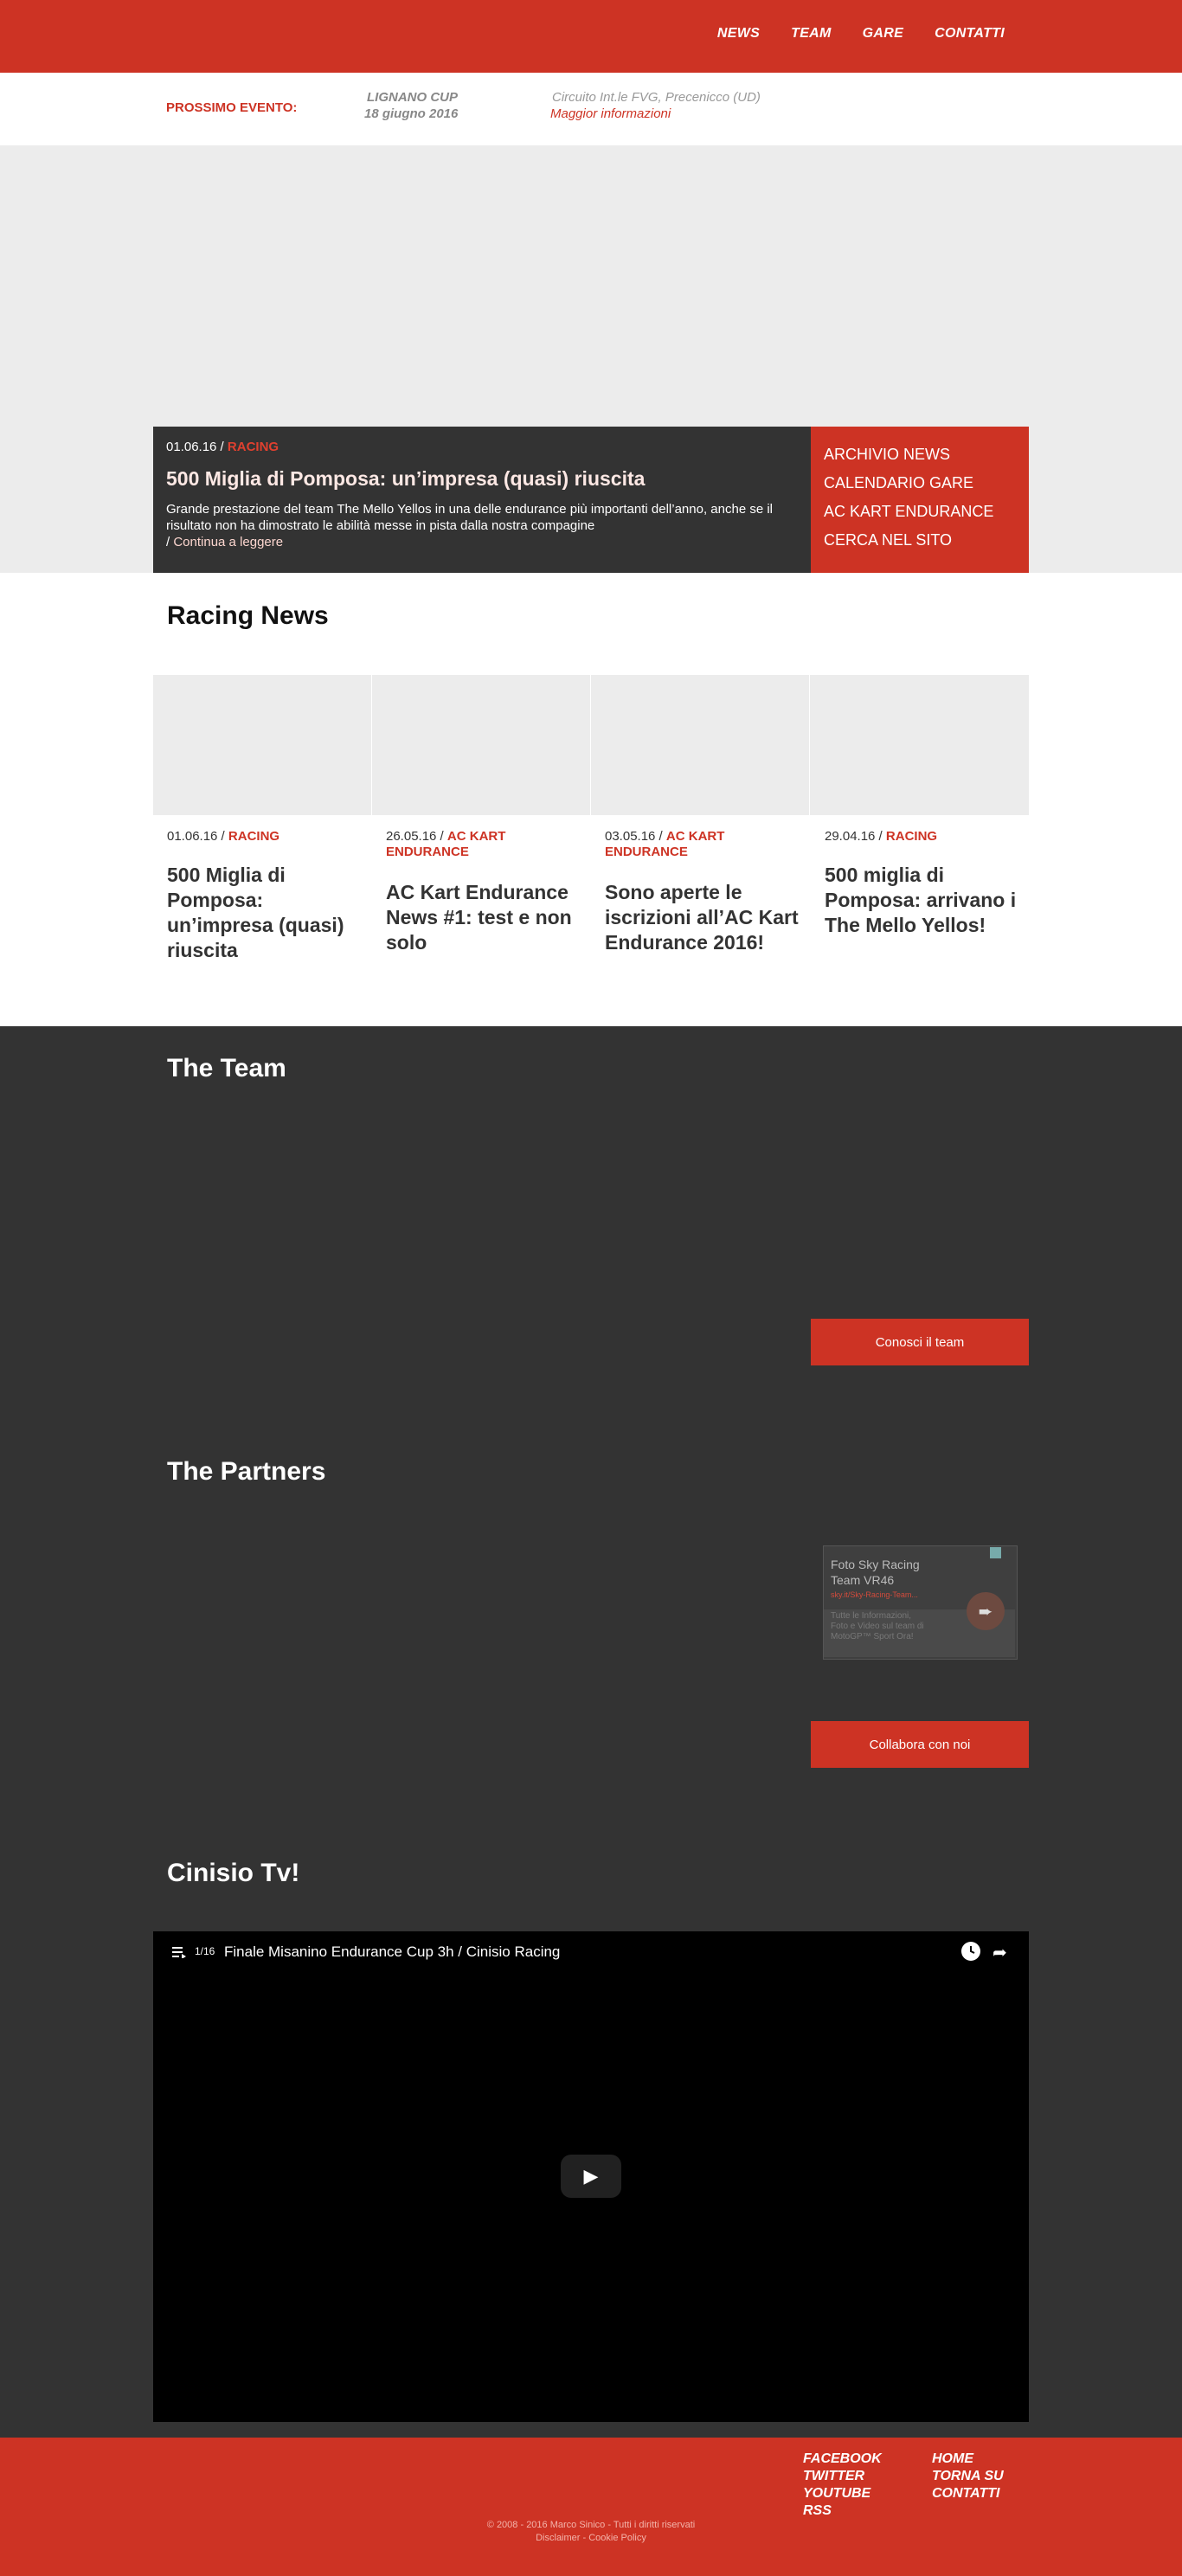 Image resolution: width=1182 pixels, height=2576 pixels. I want to click on footer-link-youtube: YOUTUBE, so click(836, 2494).